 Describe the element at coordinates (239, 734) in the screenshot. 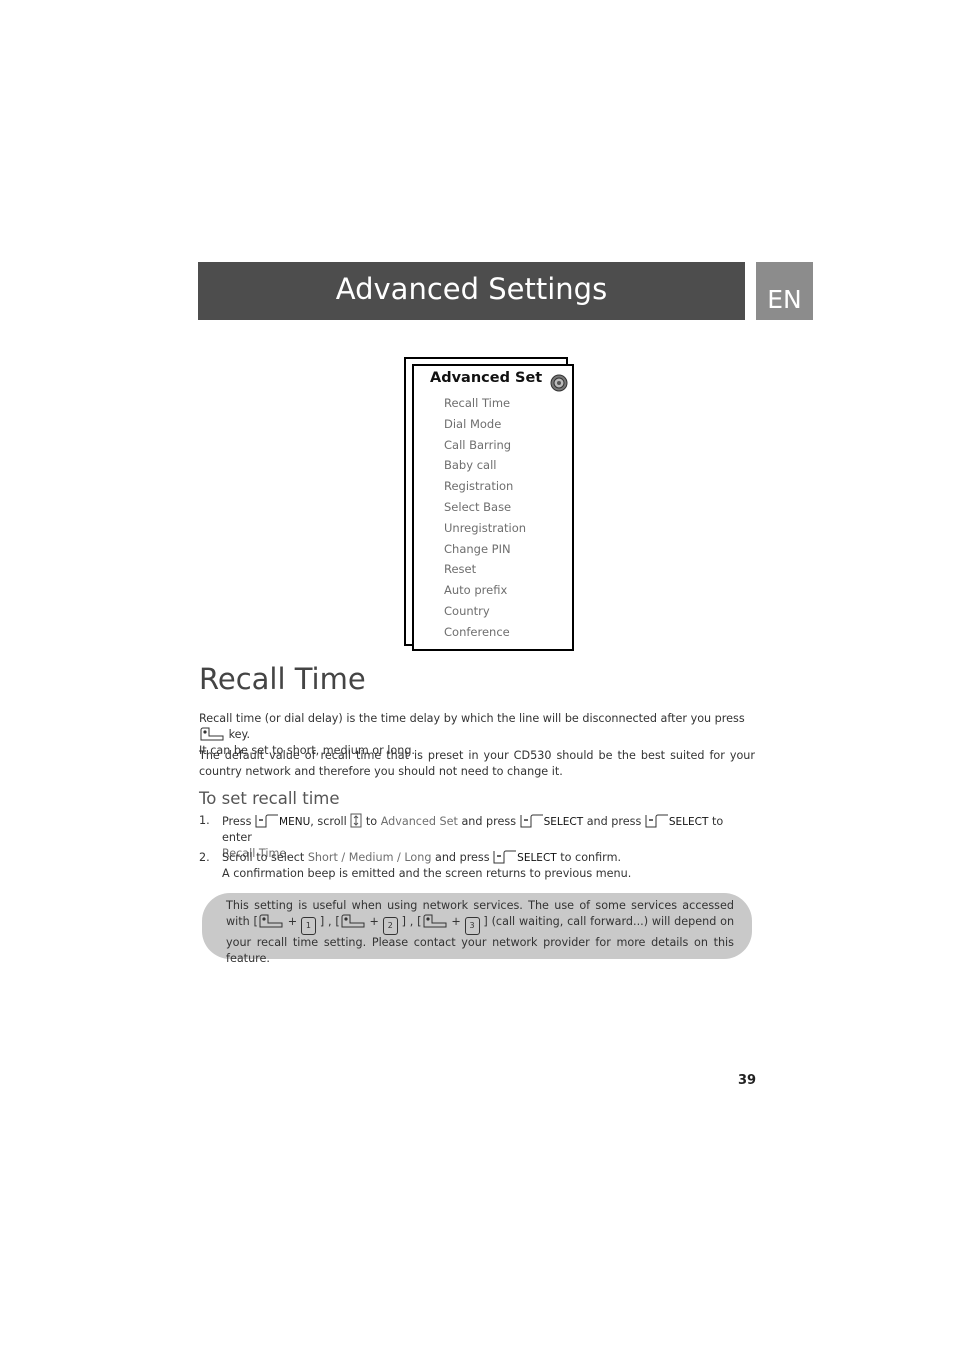

I see `text: key.` at that location.